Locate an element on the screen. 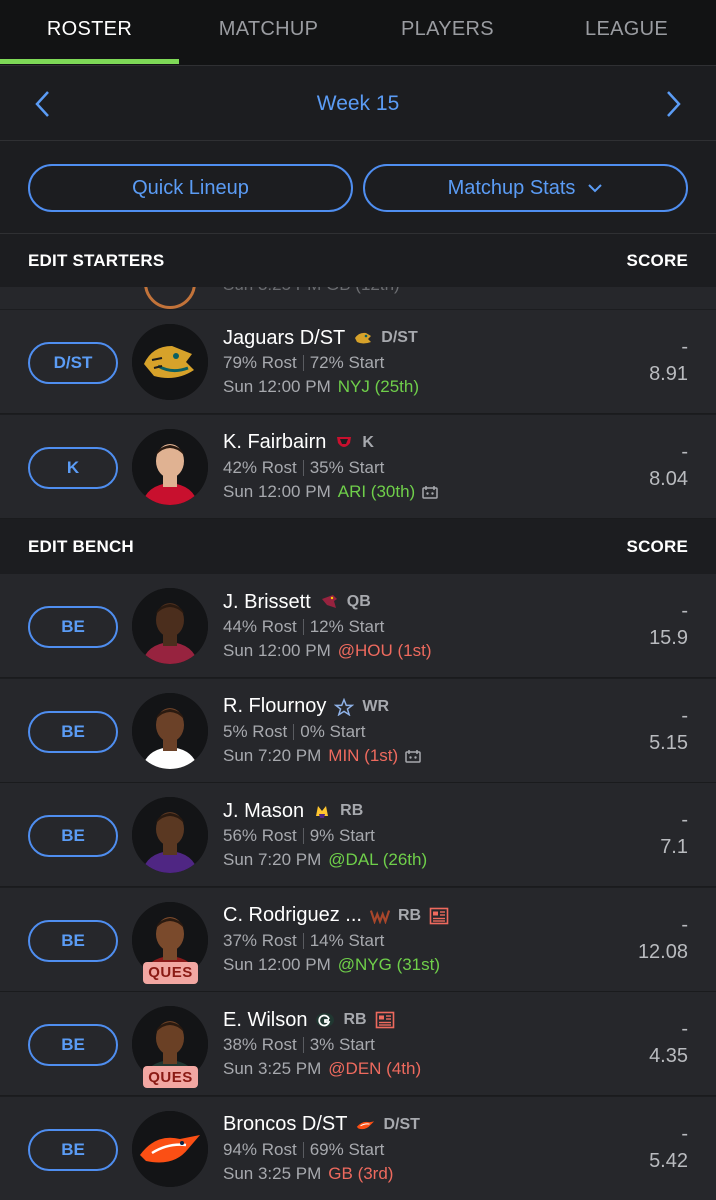 This screenshot has height=1200, width=716. player-name: J. Mason is located at coordinates (263, 811).